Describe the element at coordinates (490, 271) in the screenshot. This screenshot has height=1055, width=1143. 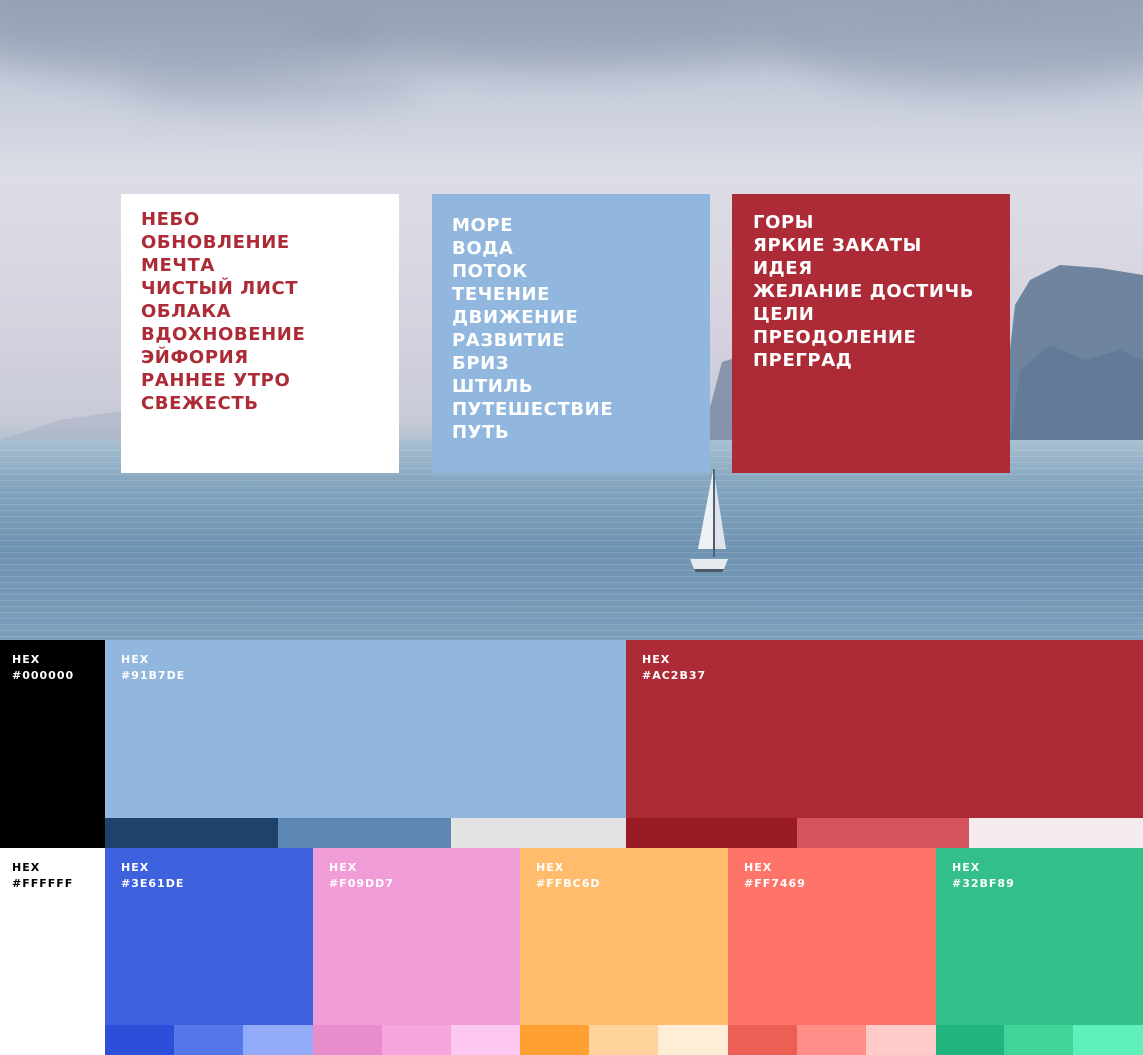
I see `word-item: ПОТОК` at that location.